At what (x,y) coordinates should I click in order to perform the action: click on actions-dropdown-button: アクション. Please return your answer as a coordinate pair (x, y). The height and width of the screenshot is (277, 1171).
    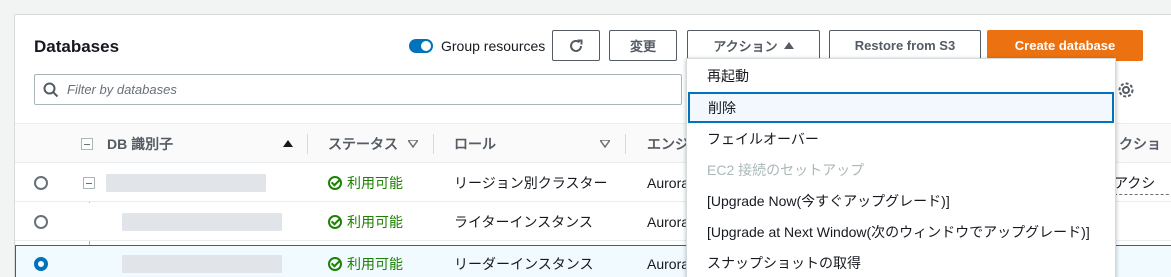
    Looking at the image, I should click on (753, 45).